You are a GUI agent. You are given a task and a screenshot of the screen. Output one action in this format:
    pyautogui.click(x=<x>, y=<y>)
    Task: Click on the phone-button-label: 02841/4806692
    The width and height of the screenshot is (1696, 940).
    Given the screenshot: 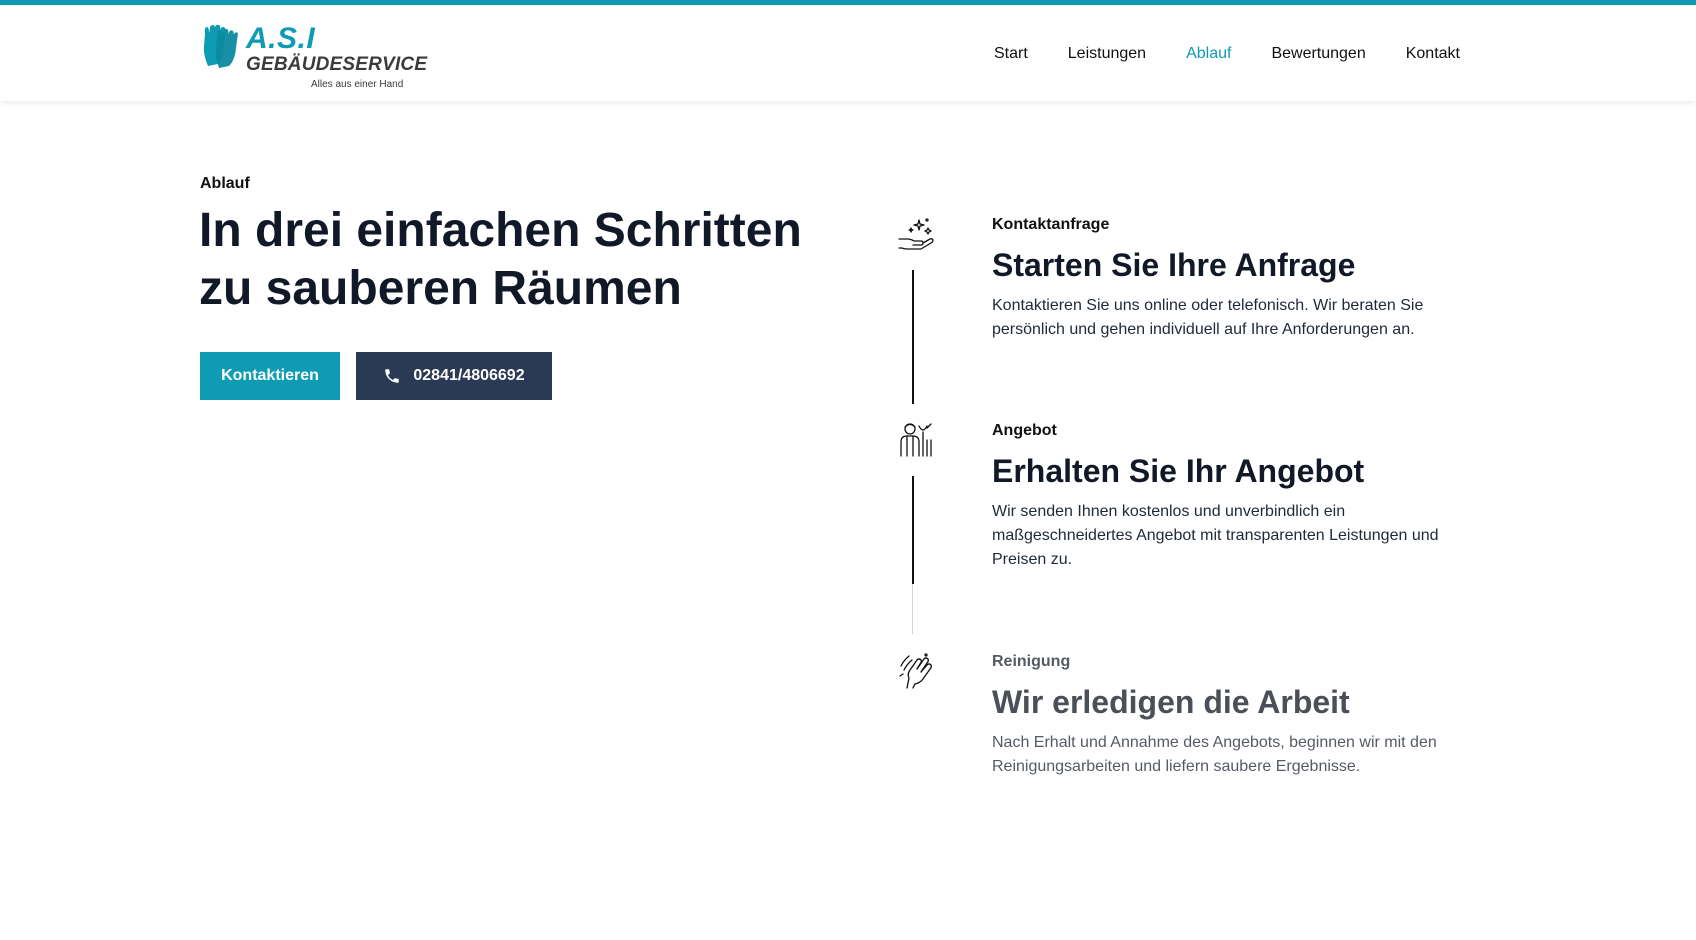 What is the action you would take?
    pyautogui.click(x=469, y=375)
    